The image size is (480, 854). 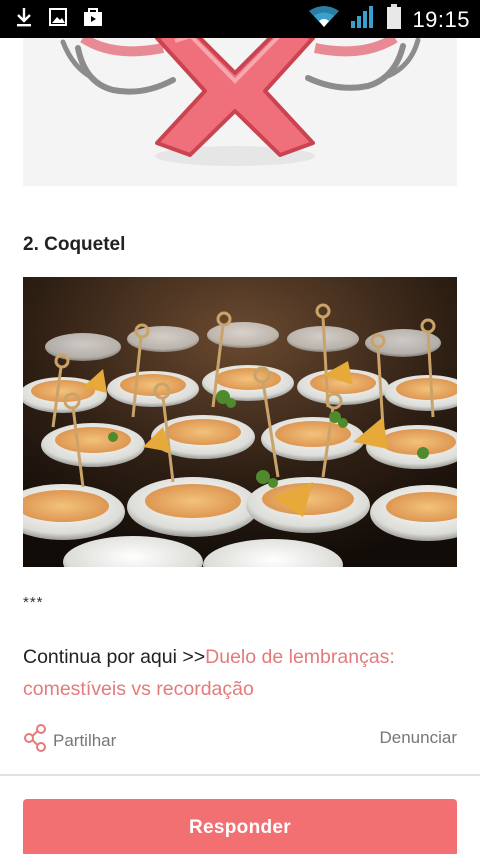 I want to click on store-icon, so click(x=93, y=19).